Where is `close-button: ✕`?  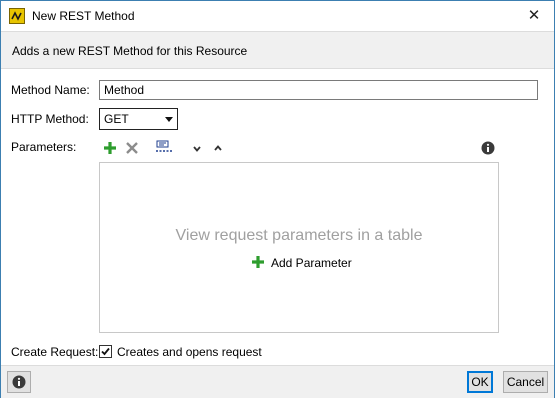
close-button: ✕ is located at coordinates (534, 16).